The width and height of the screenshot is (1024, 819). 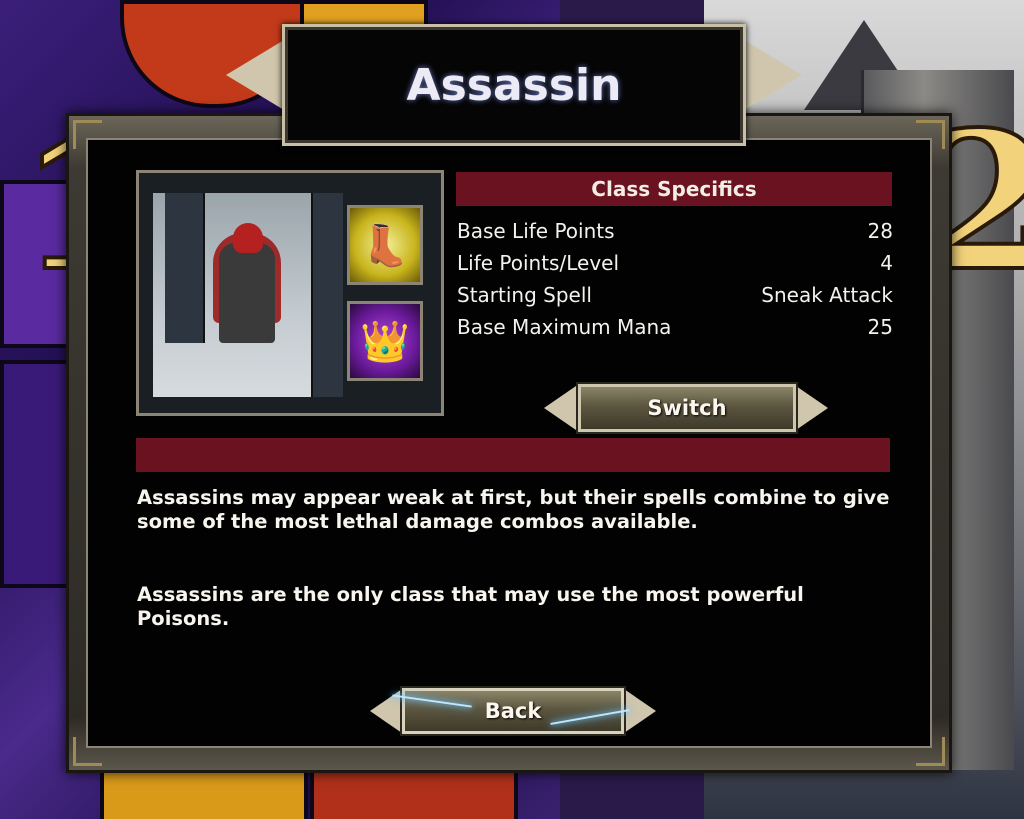 What do you see at coordinates (773, 75) in the screenshot?
I see `title-wing-right` at bounding box center [773, 75].